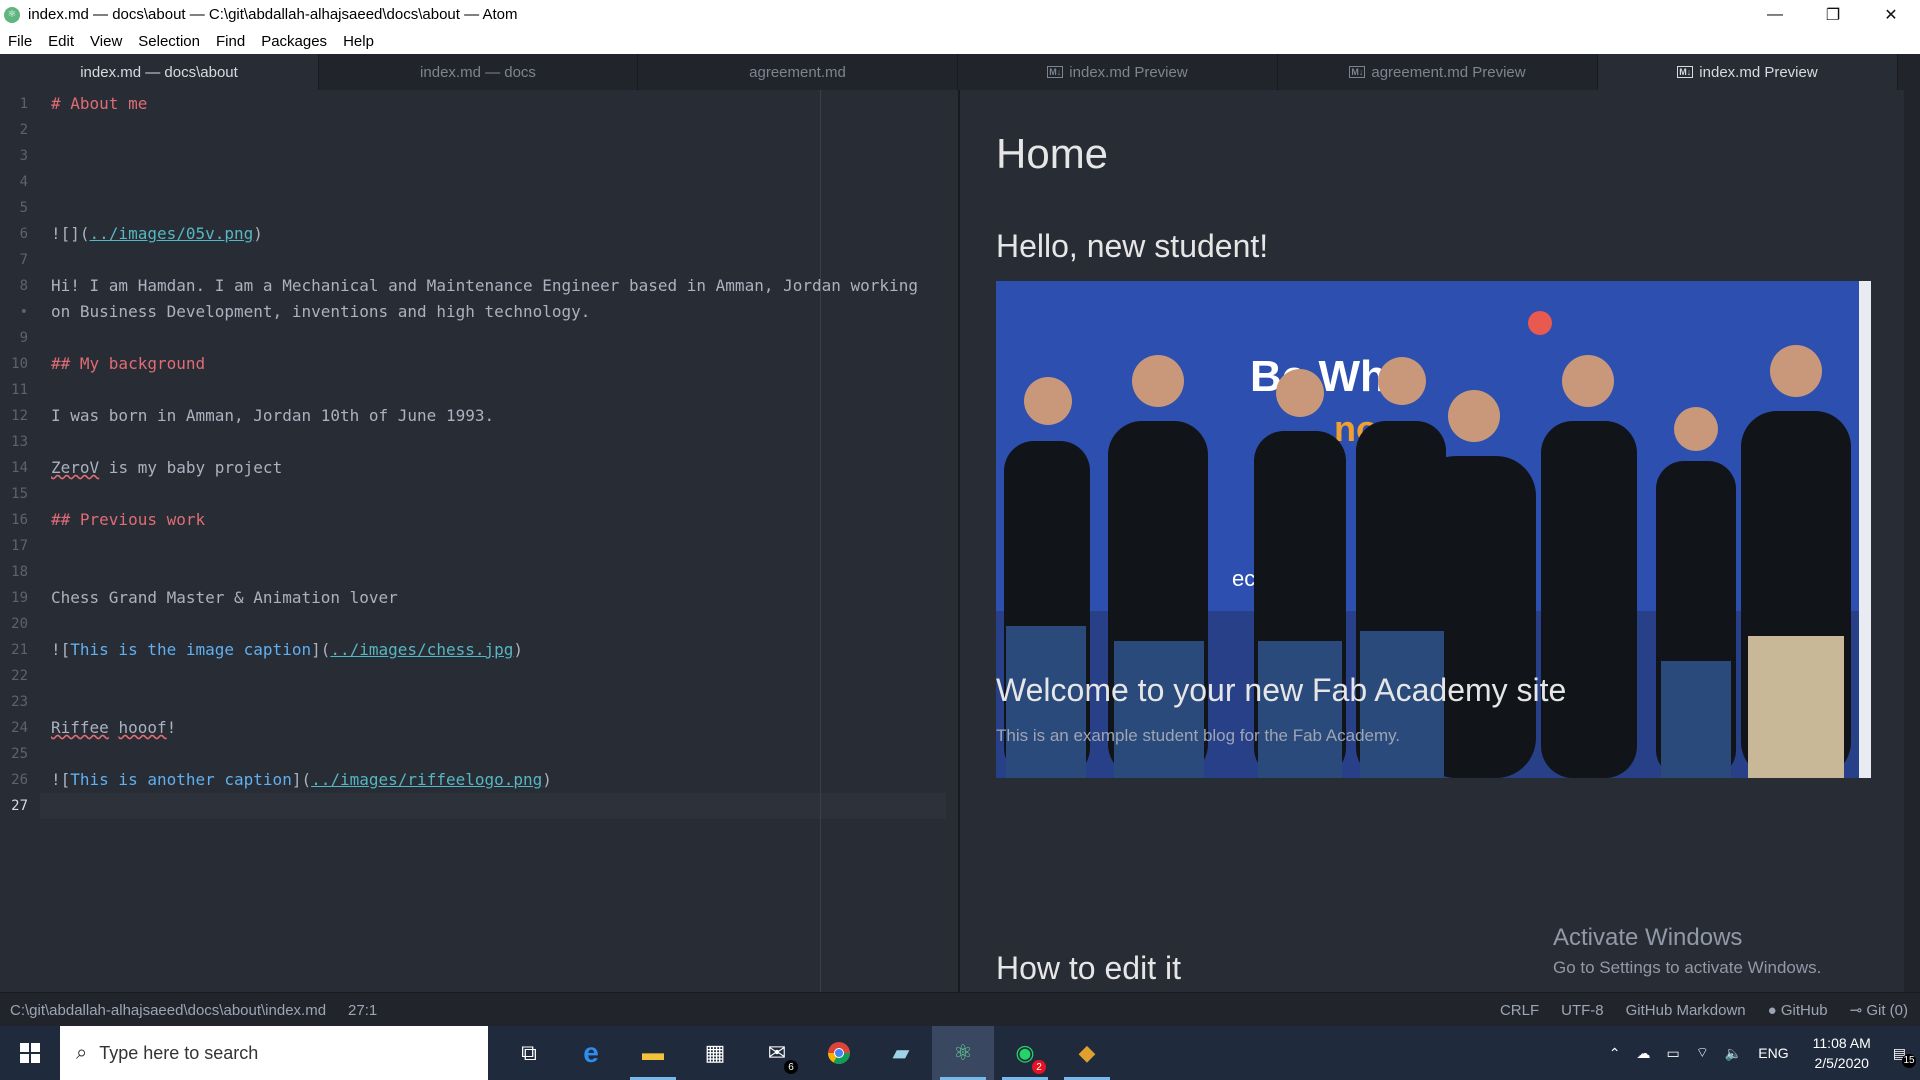 The width and height of the screenshot is (1920, 1080). Describe the element at coordinates (777, 1053) in the screenshot. I see `mail-icon: ✉ 6` at that location.